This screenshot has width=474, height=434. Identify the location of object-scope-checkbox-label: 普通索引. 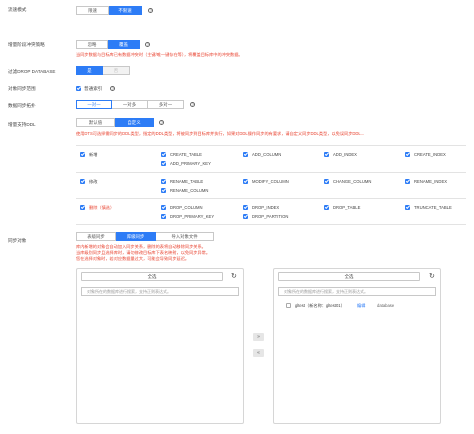
(93, 88).